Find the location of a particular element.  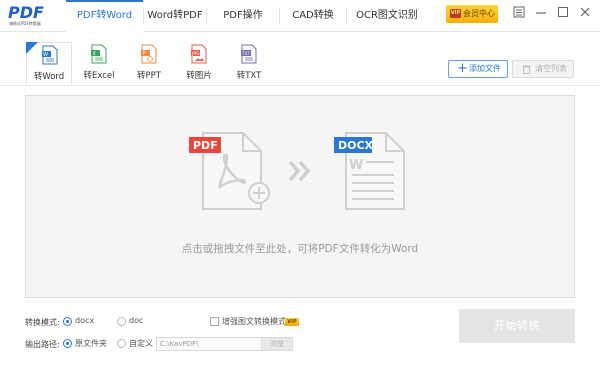

enhance-mode-label: 增强图文转换模式 is located at coordinates (254, 321).